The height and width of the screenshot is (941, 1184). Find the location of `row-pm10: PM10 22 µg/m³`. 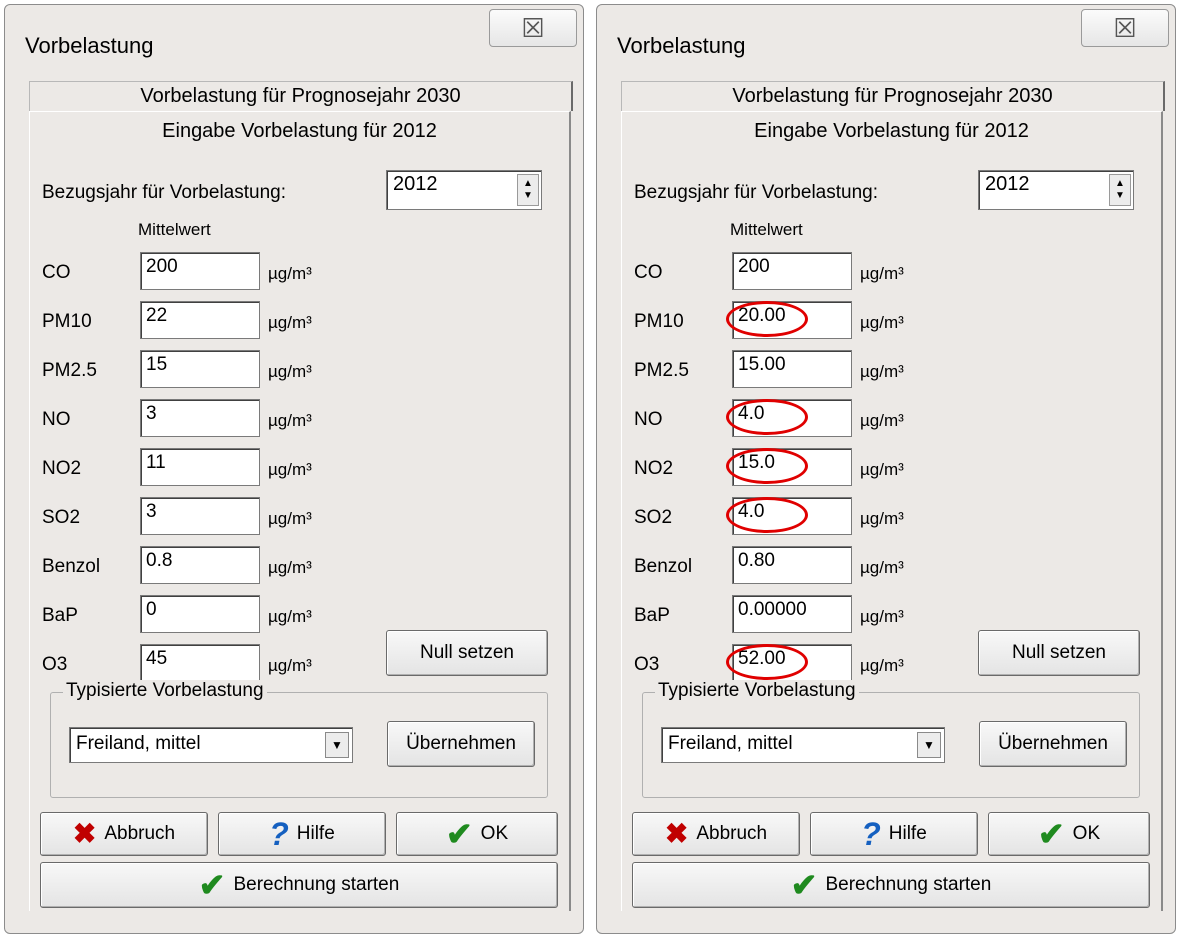

row-pm10: PM10 22 µg/m³ is located at coordinates (299, 321).